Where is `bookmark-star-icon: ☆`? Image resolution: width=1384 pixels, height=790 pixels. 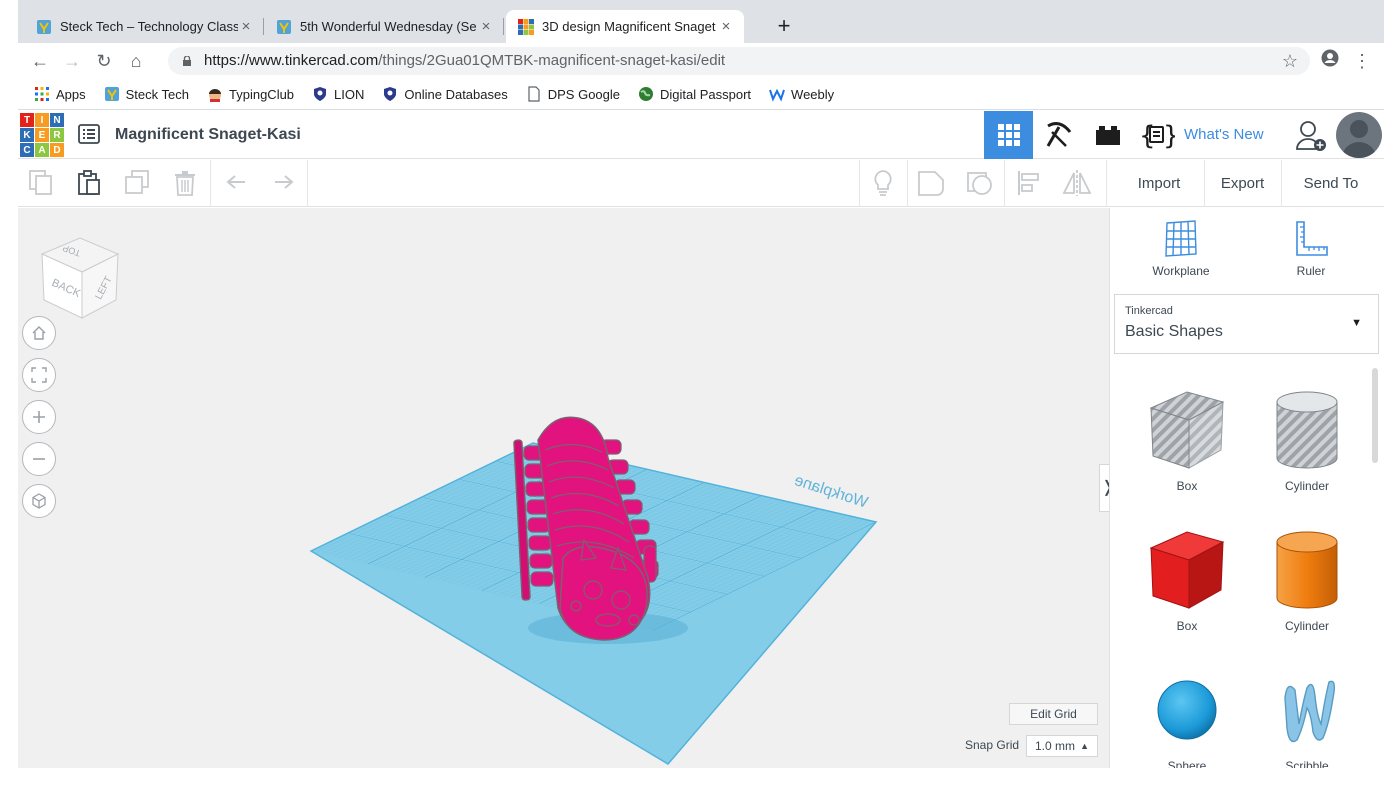
bookmark-star-icon: ☆ is located at coordinates (1290, 61).